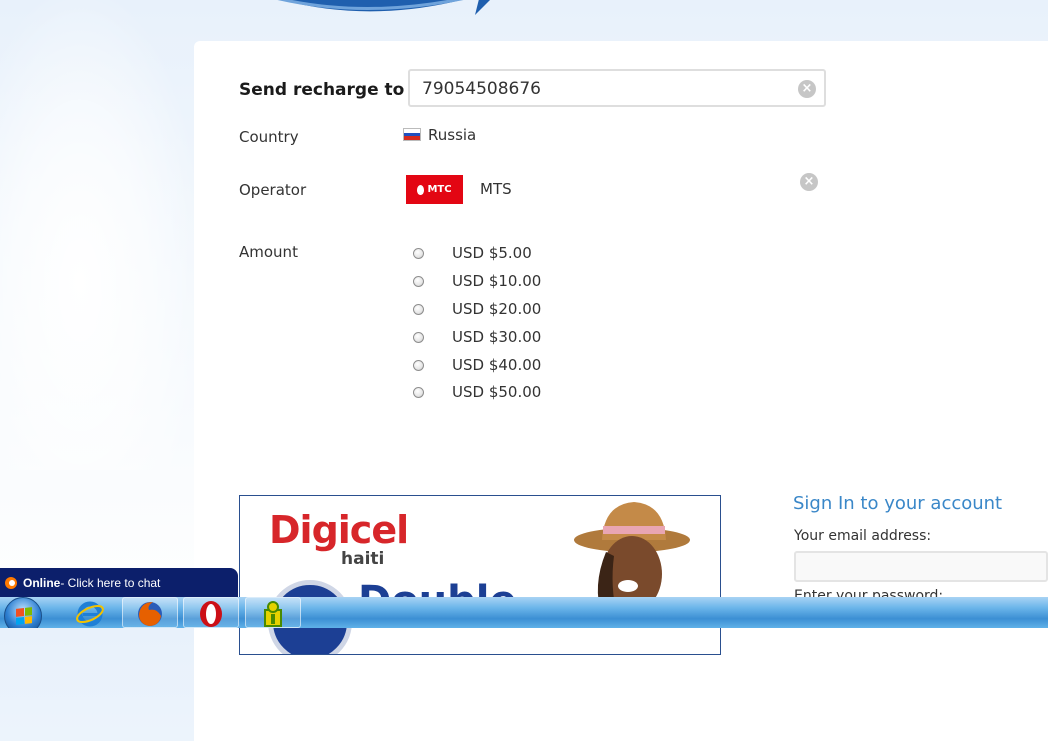  I want to click on mts-egg-icon, so click(421, 189).